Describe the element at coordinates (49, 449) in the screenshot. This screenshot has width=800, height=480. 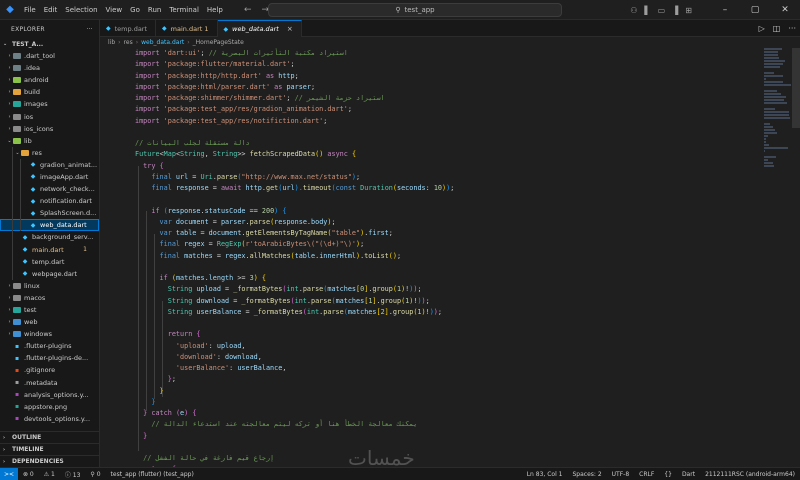
I see `section-timeline: › TIMELINE` at that location.